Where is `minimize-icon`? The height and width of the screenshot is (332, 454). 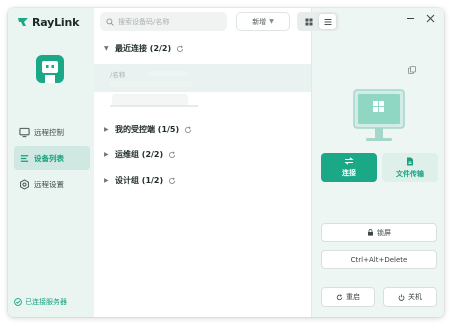 minimize-icon is located at coordinates (410, 18).